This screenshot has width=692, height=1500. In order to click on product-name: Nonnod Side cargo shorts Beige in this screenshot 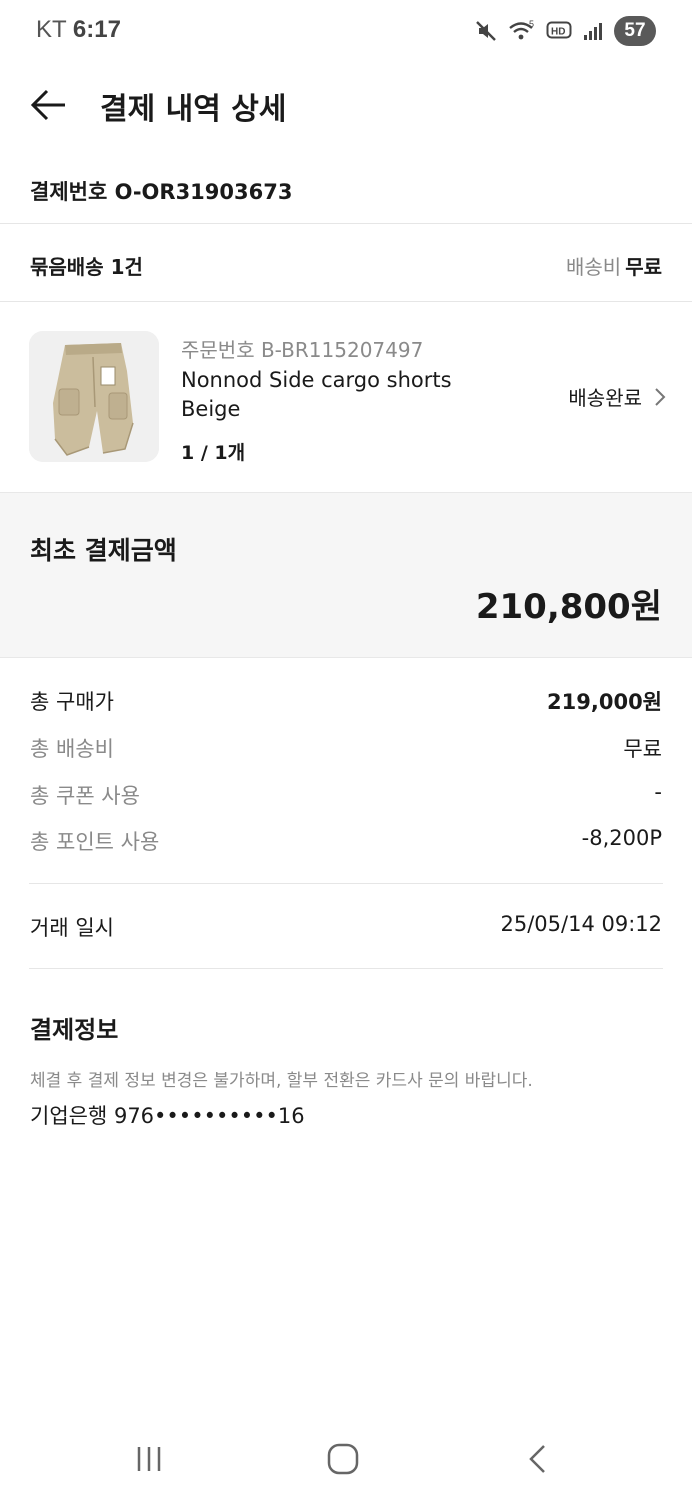, I will do `click(346, 395)`.